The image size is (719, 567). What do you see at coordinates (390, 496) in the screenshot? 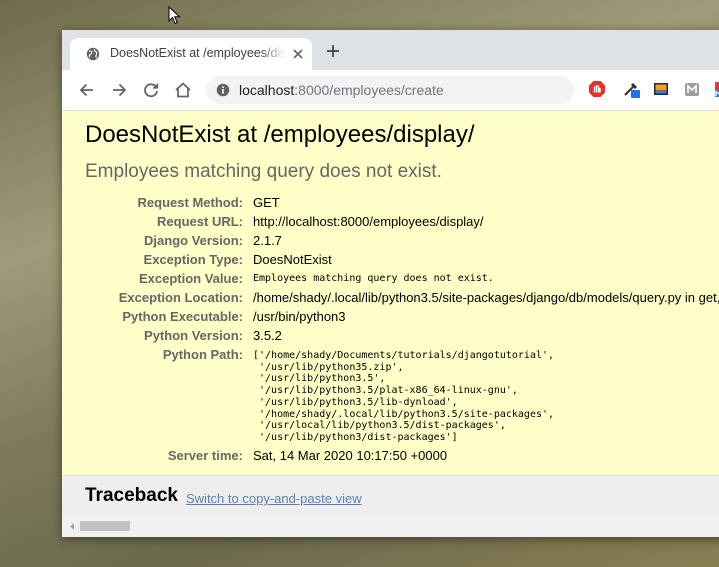
I see `traceback-section: Traceback Switch to copy-and-paste view` at bounding box center [390, 496].